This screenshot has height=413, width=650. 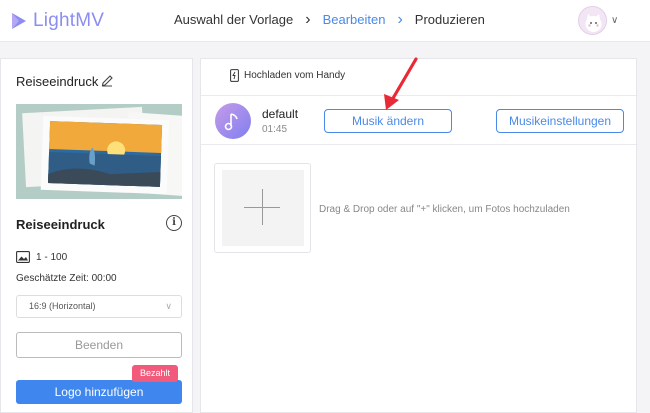 What do you see at coordinates (275, 129) in the screenshot?
I see `track-duration: 01:45` at bounding box center [275, 129].